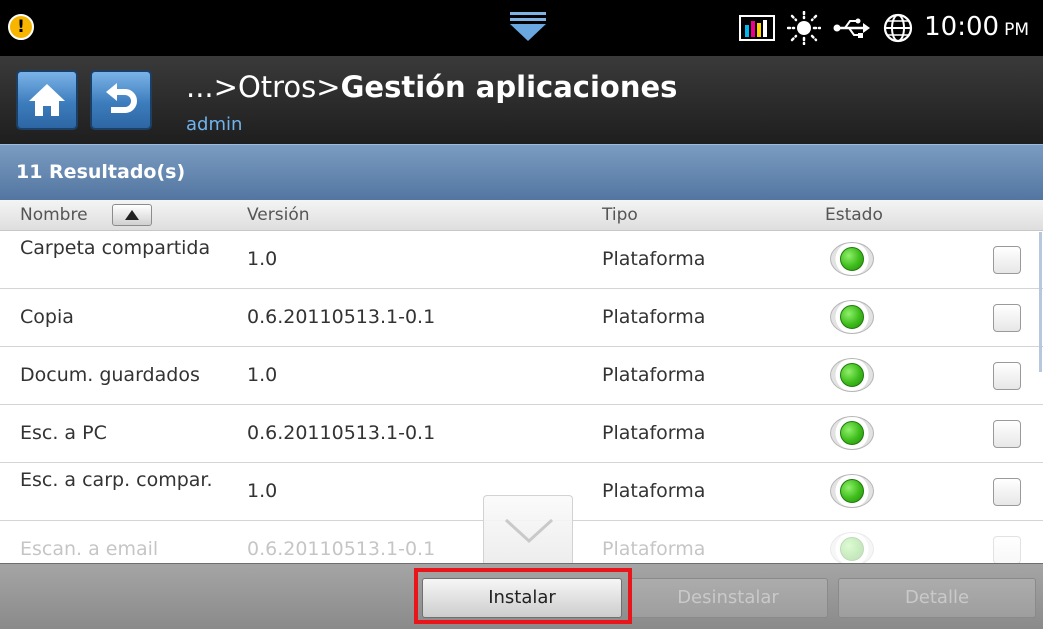 This screenshot has width=1043, height=629. What do you see at coordinates (521, 260) in the screenshot?
I see `table-row: Carpeta compartida 1.0 Plataforma` at bounding box center [521, 260].